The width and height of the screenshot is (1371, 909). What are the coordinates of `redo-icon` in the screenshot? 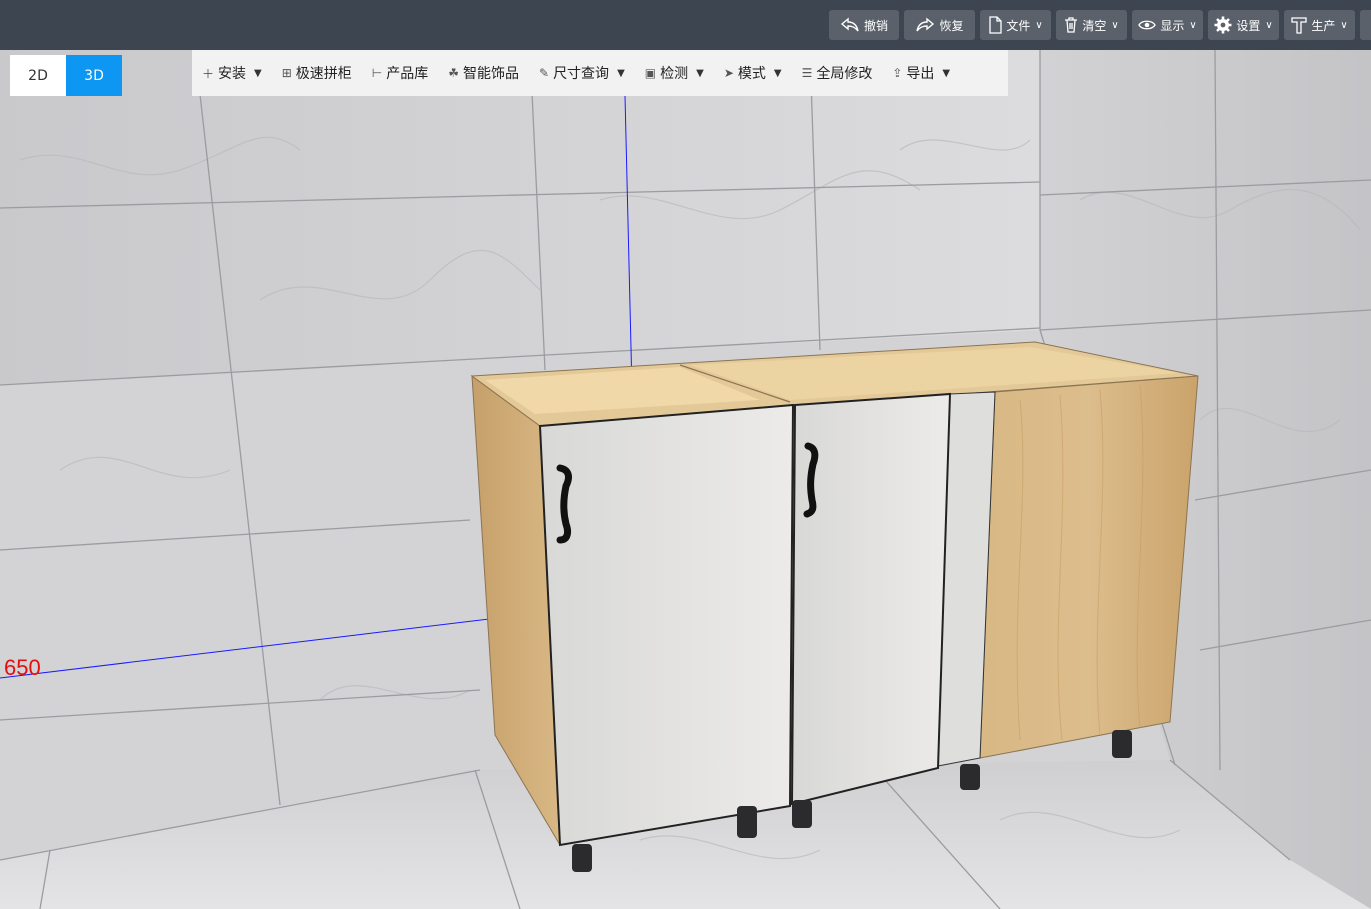 It's located at (925, 24).